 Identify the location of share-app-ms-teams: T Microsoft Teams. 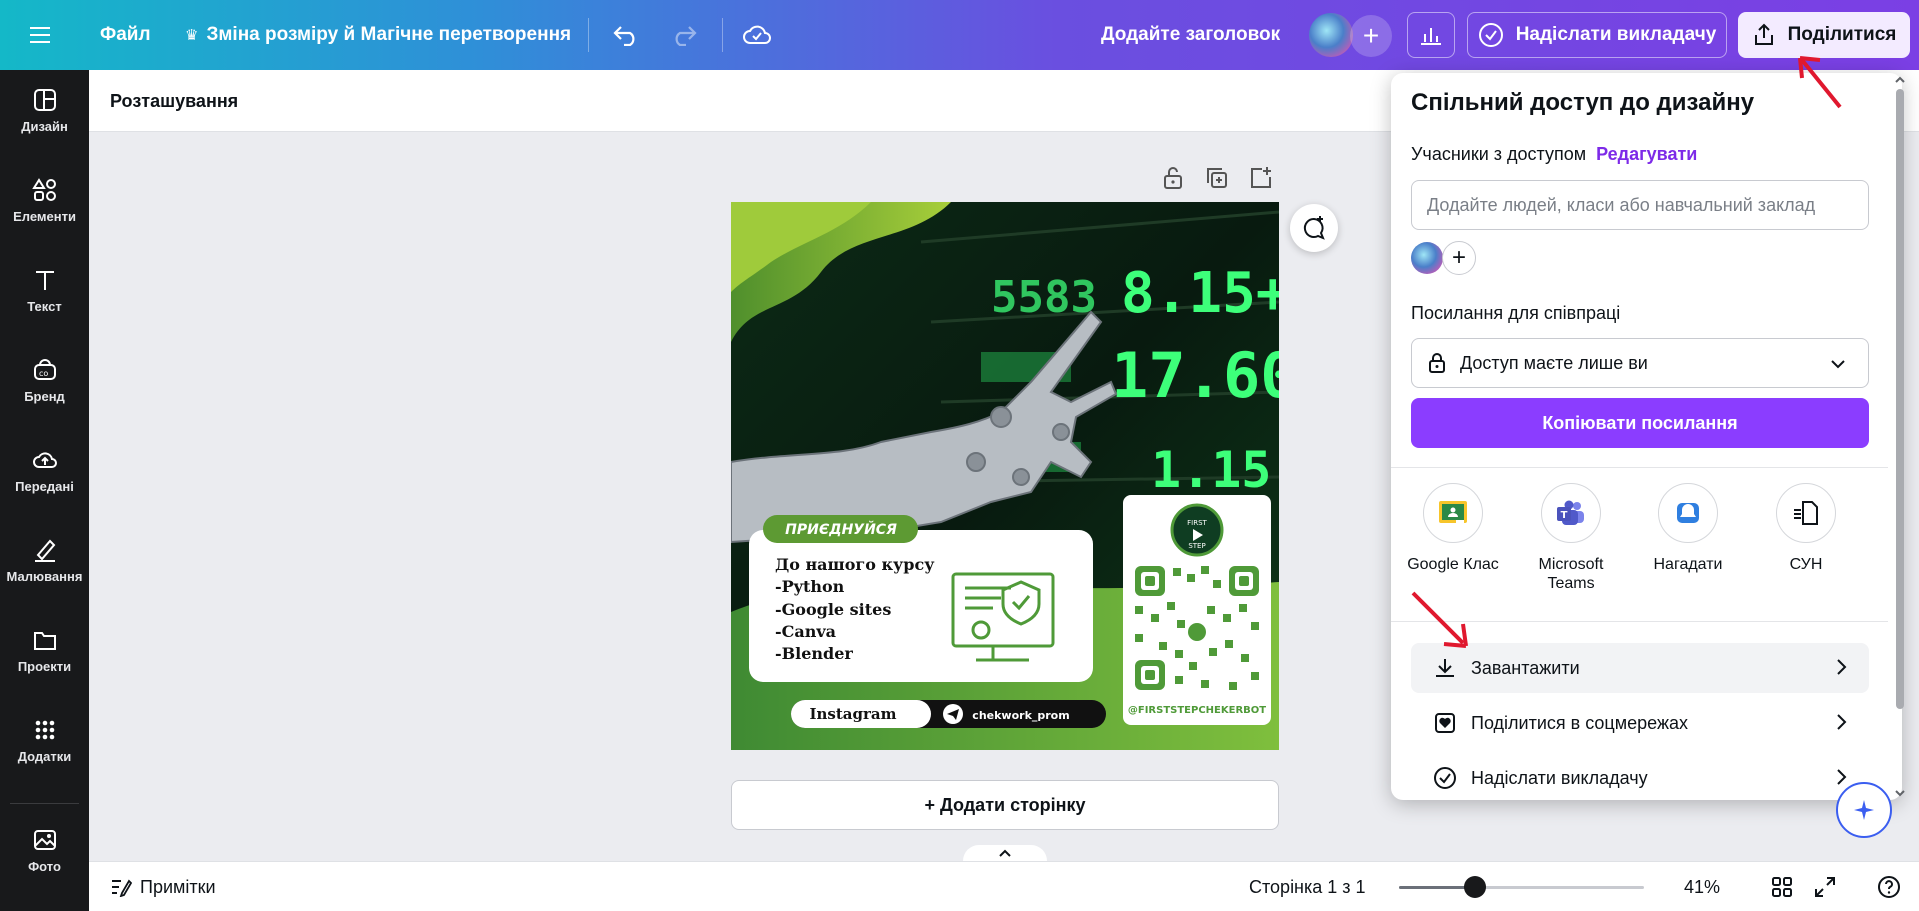
(1571, 538).